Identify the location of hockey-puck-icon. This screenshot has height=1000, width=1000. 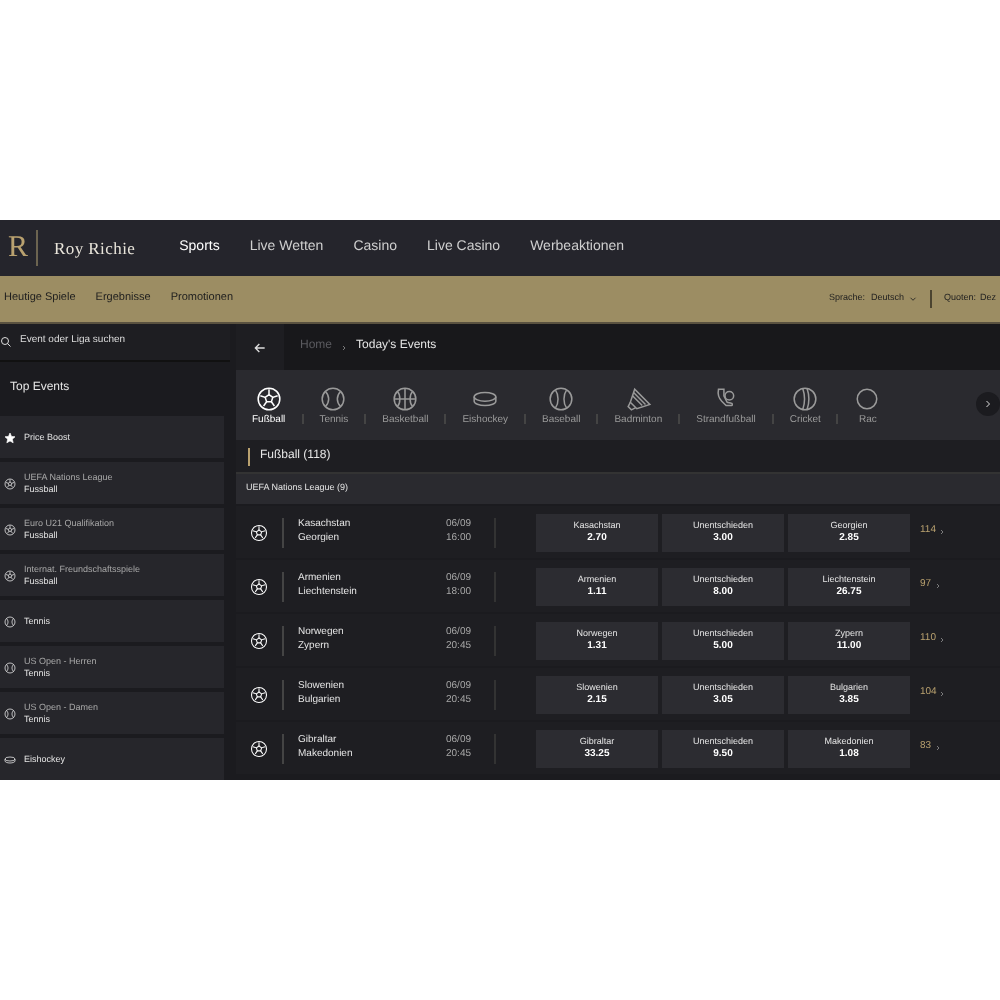
(10, 759).